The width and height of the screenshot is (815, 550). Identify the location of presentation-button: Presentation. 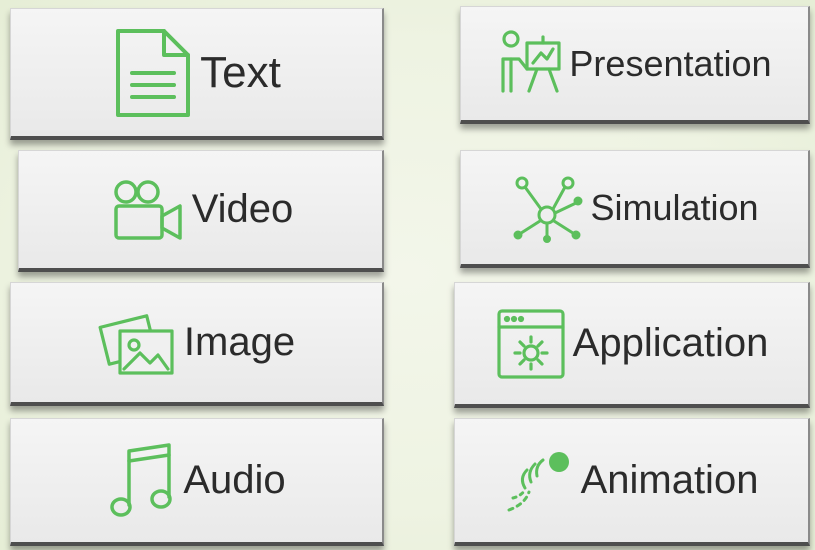
(635, 65).